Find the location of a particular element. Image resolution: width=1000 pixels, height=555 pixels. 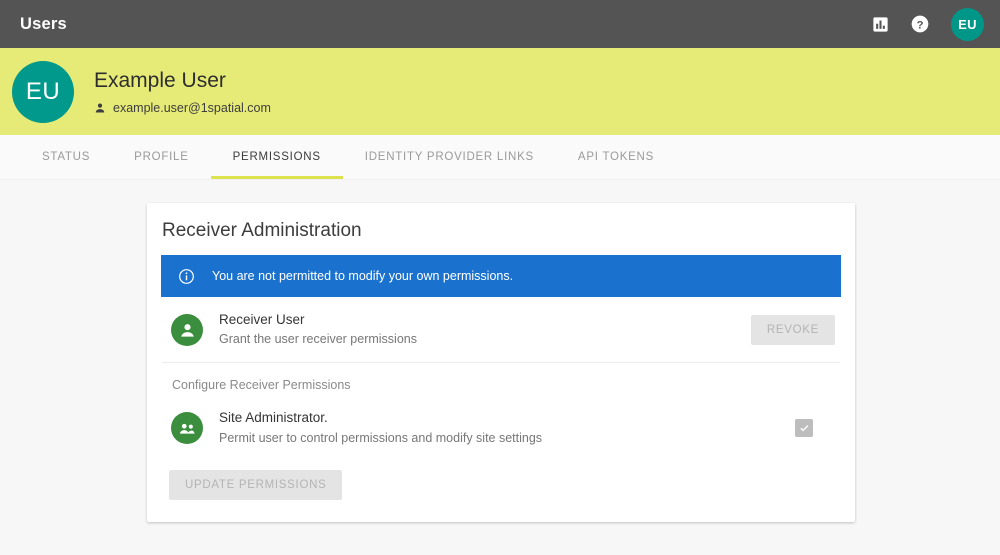

account-circle-icon is located at coordinates (187, 330).